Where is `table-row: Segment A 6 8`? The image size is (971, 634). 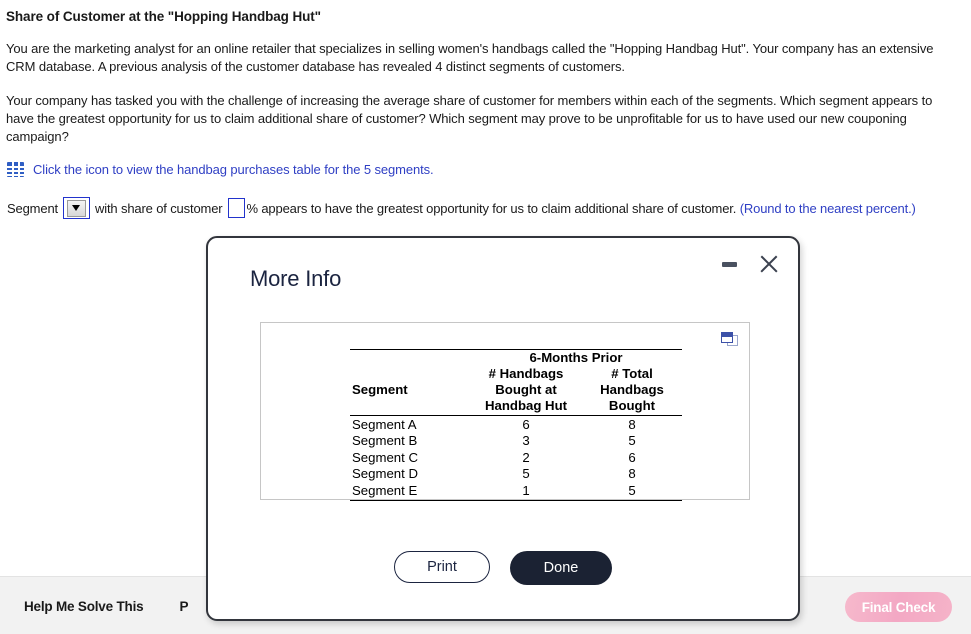
table-row: Segment A 6 8 is located at coordinates (516, 424).